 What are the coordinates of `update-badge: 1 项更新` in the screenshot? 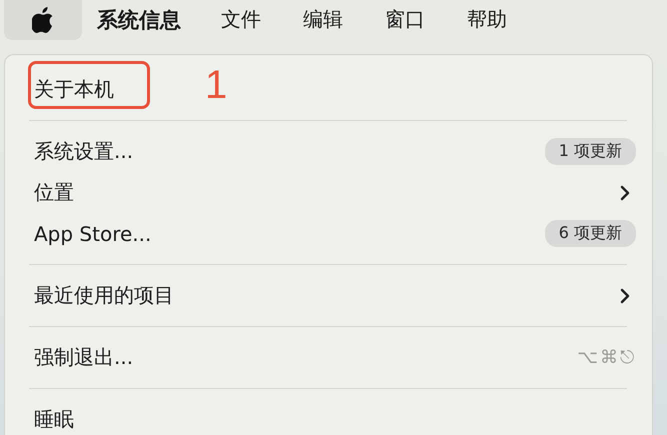 It's located at (590, 151).